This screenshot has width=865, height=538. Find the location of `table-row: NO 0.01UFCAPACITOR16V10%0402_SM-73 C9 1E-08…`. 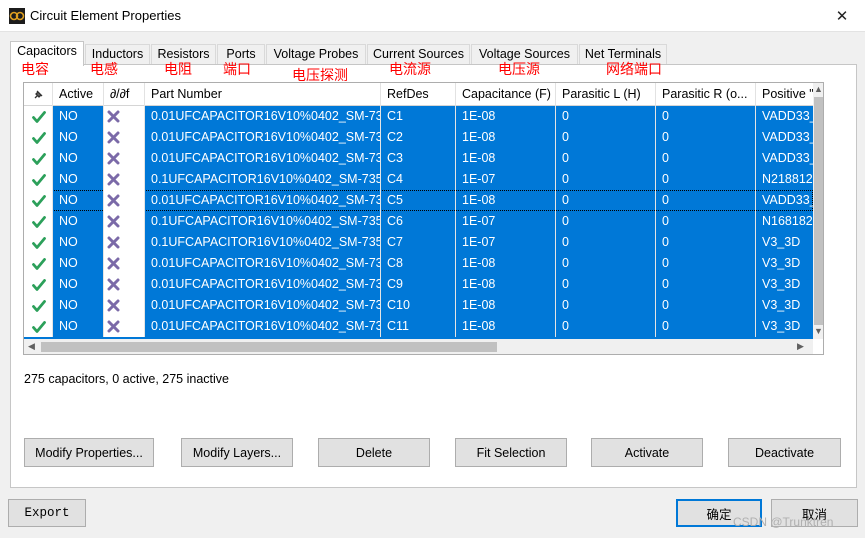

table-row: NO 0.01UFCAPACITOR16V10%0402_SM-73 C9 1E-08… is located at coordinates (418, 284).